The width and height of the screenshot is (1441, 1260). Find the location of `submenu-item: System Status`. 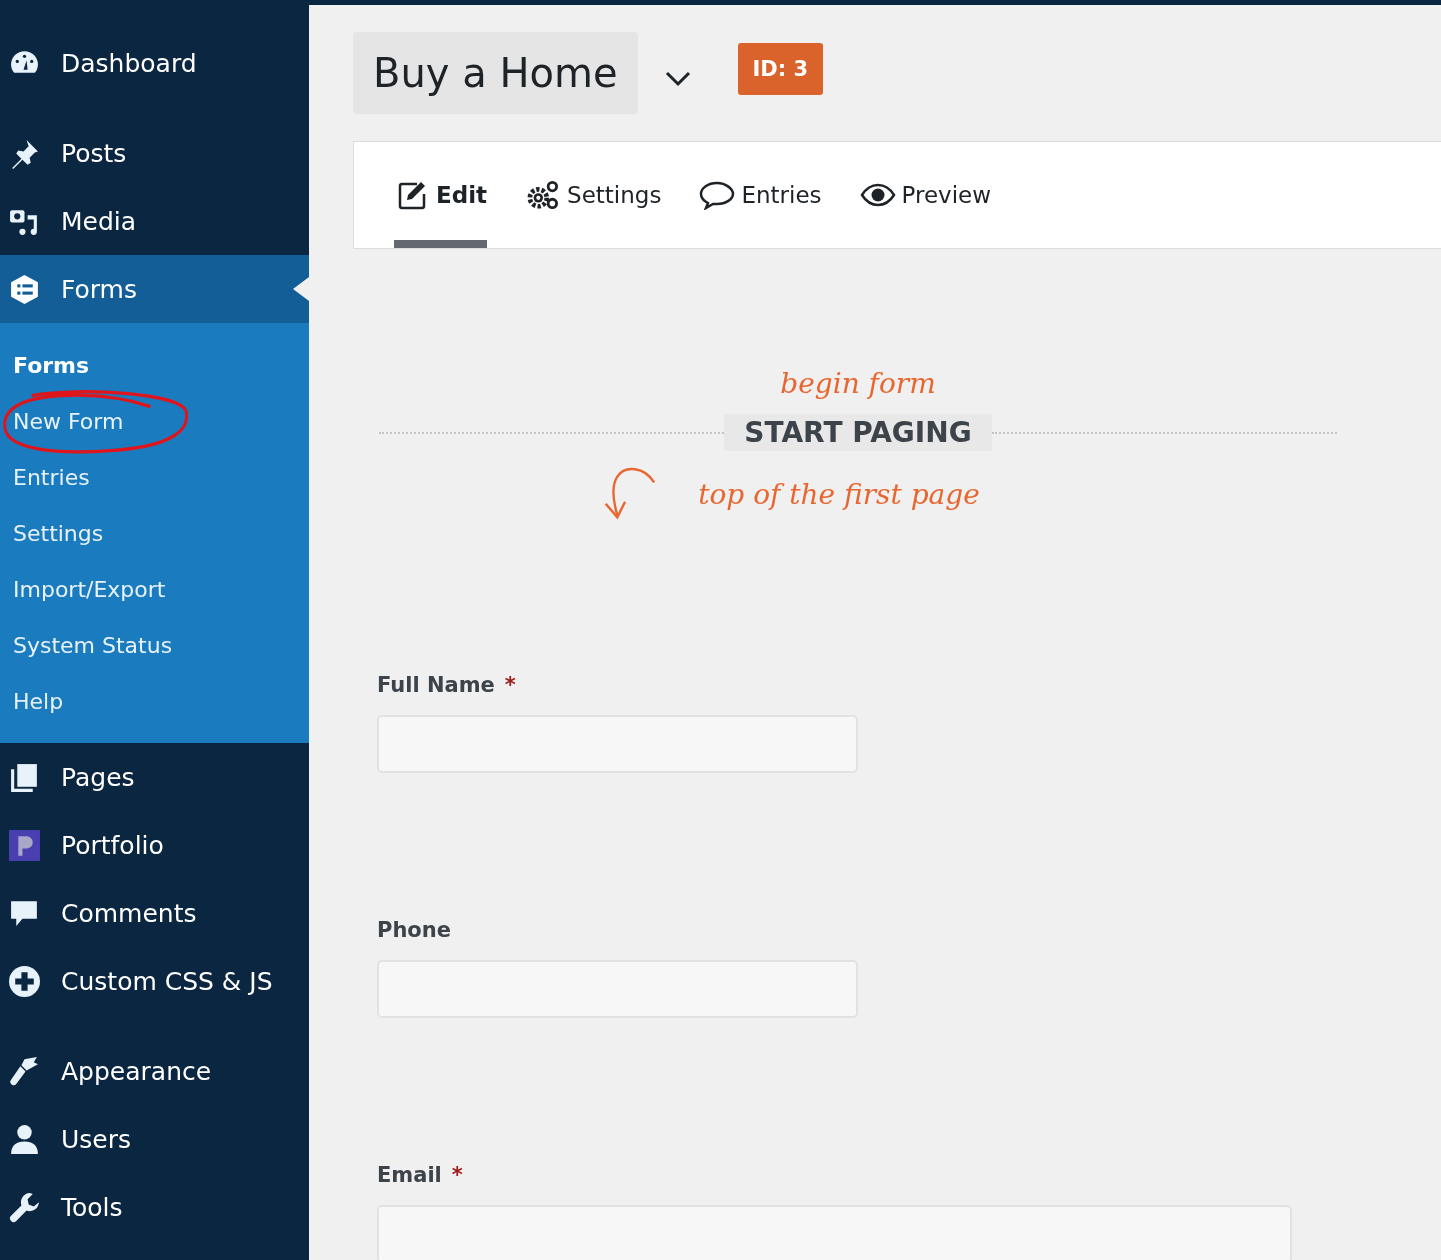

submenu-item: System Status is located at coordinates (86, 645).